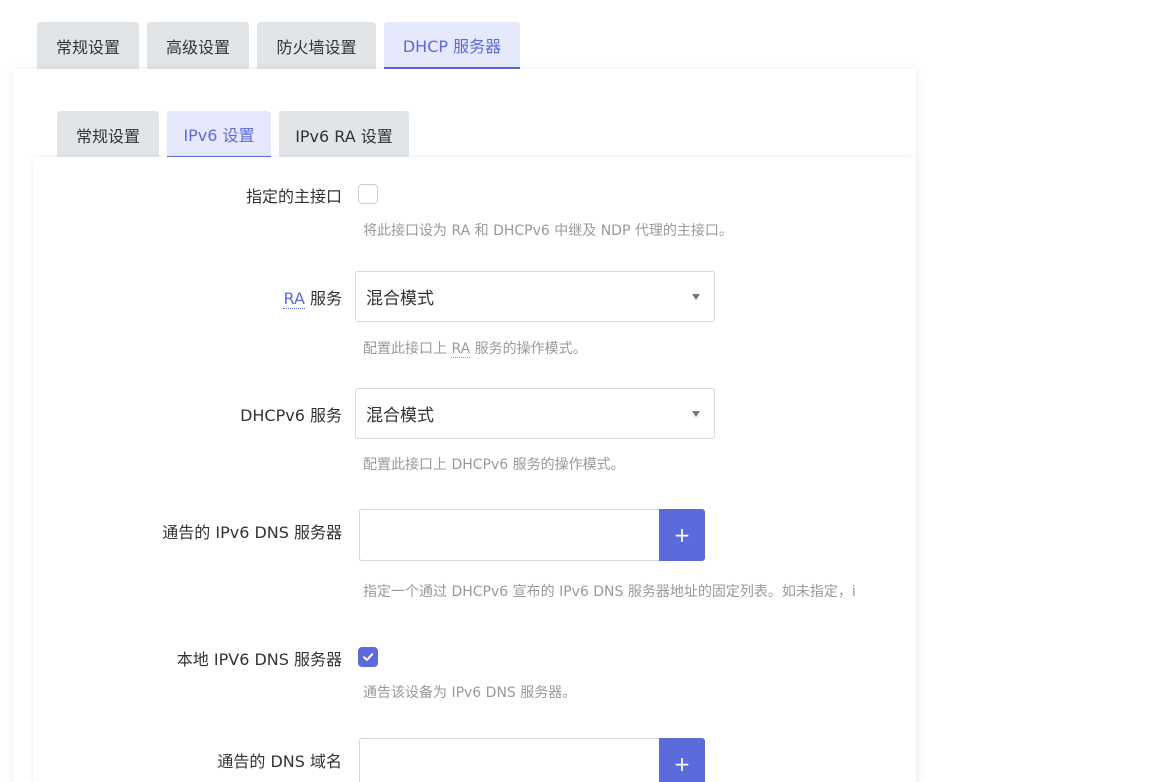 The height and width of the screenshot is (782, 1152). Describe the element at coordinates (259, 659) in the screenshot. I see `local-ipv6-dns-label: 本地 IPV6 DNS 服务器` at that location.